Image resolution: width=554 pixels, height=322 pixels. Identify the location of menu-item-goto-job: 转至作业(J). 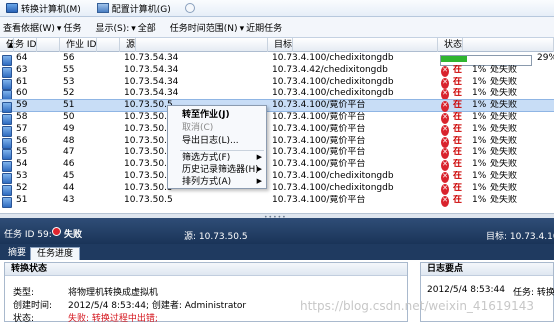
(206, 115).